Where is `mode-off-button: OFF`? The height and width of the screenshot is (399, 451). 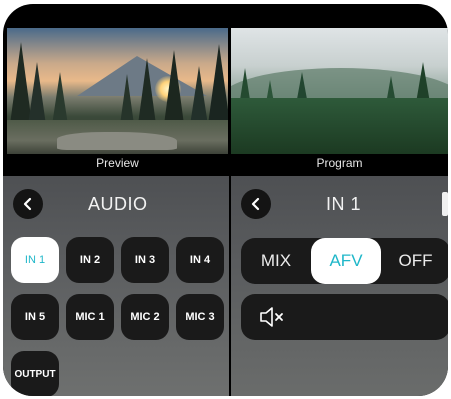
mode-off-button: OFF is located at coordinates (414, 261).